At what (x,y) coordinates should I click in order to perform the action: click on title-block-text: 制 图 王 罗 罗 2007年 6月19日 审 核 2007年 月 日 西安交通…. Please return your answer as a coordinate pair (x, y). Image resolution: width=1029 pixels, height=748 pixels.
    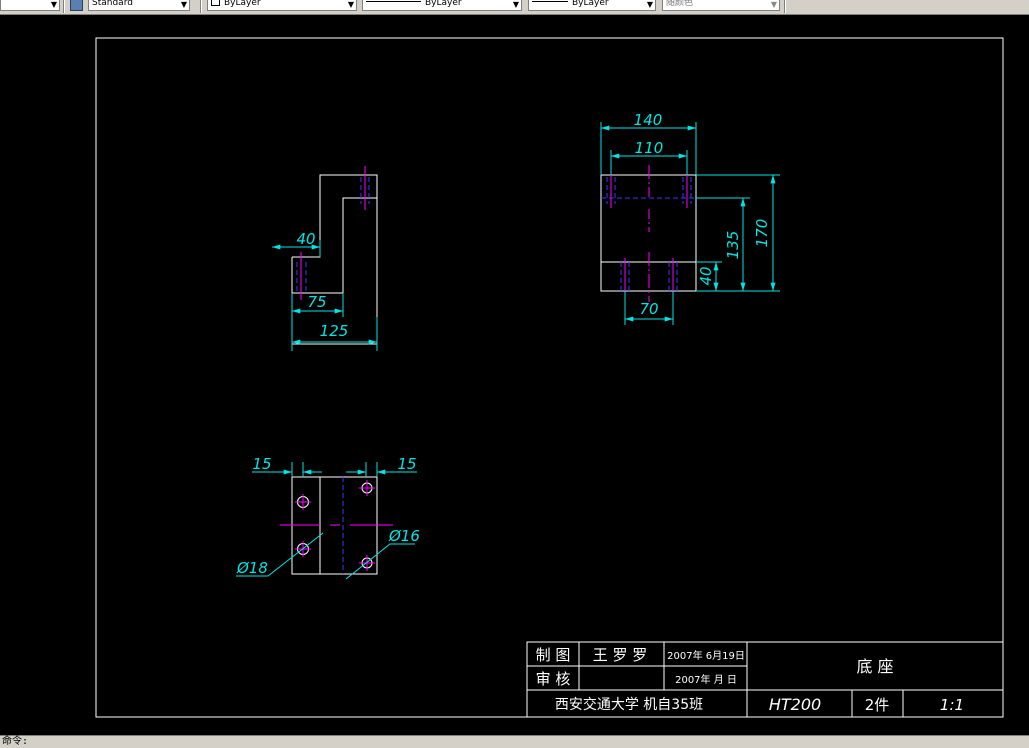
    Looking at the image, I should click on (750, 680).